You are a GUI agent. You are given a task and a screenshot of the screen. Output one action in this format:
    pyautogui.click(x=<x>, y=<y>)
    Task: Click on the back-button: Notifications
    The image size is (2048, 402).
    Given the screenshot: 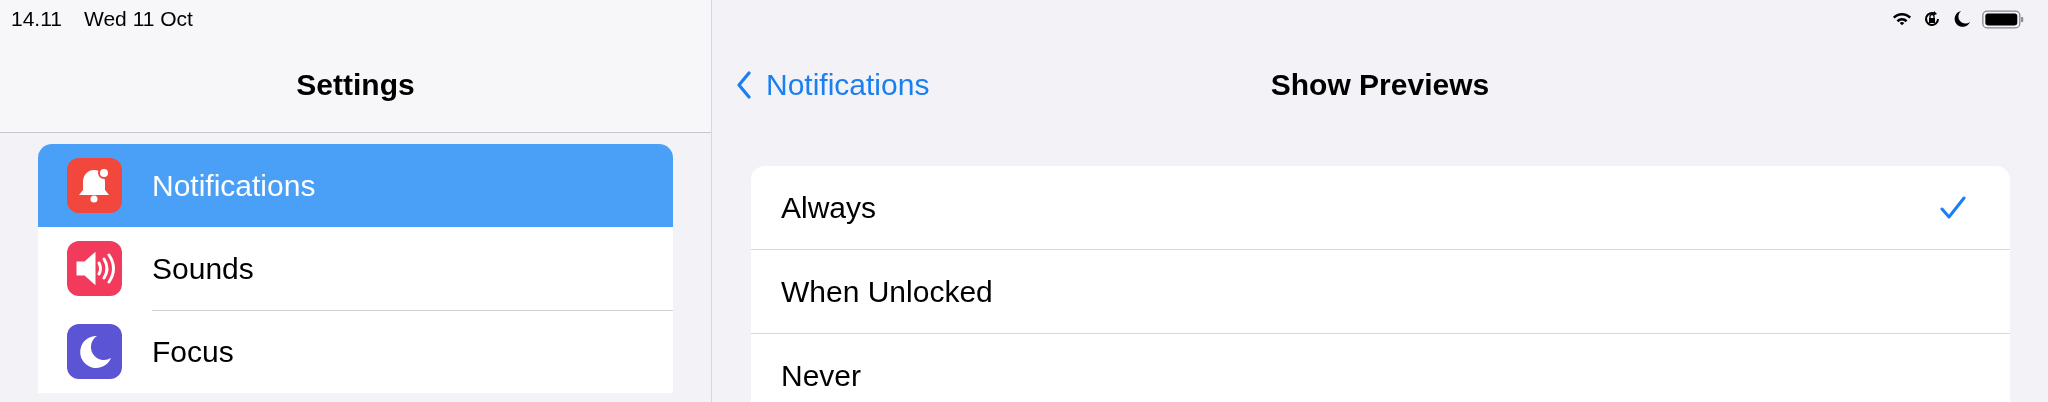 What is the action you would take?
    pyautogui.click(x=833, y=85)
    